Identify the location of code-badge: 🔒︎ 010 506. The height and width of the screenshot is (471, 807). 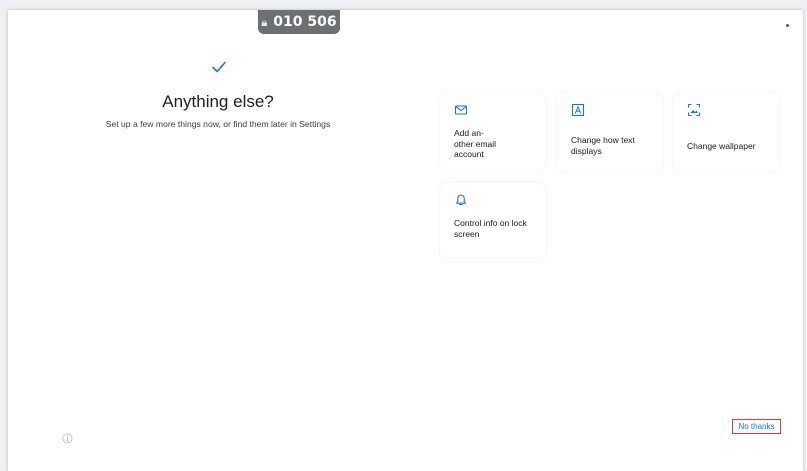
(299, 22).